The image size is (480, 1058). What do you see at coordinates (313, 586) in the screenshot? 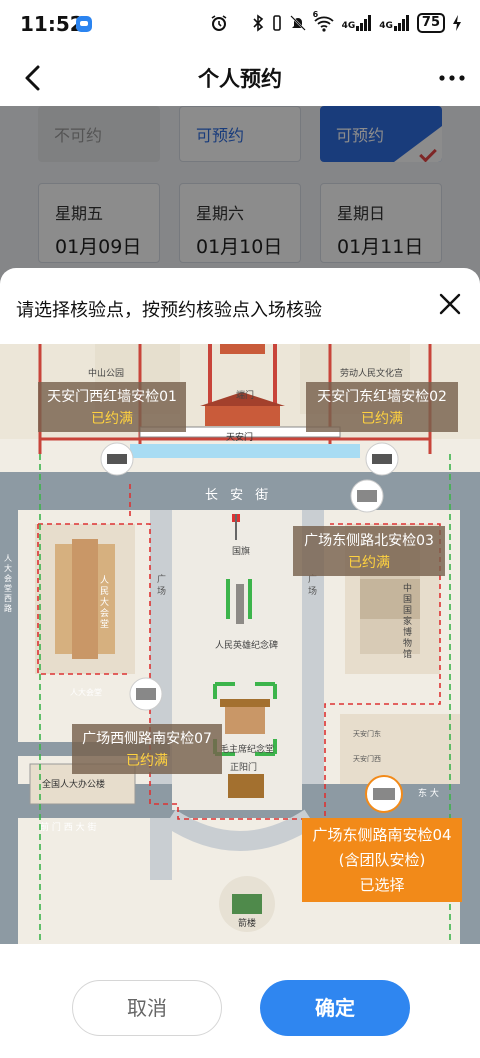
I see `map-label-guangchang-east: 广 场` at bounding box center [313, 586].